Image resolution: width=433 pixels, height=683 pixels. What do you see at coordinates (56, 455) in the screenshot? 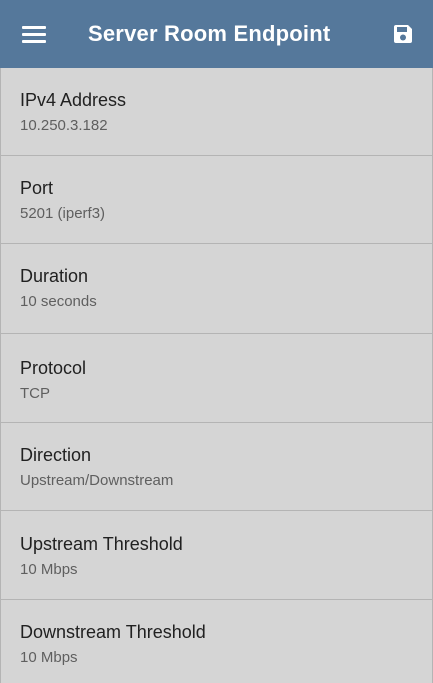
I see `setting-label: Direction` at bounding box center [56, 455].